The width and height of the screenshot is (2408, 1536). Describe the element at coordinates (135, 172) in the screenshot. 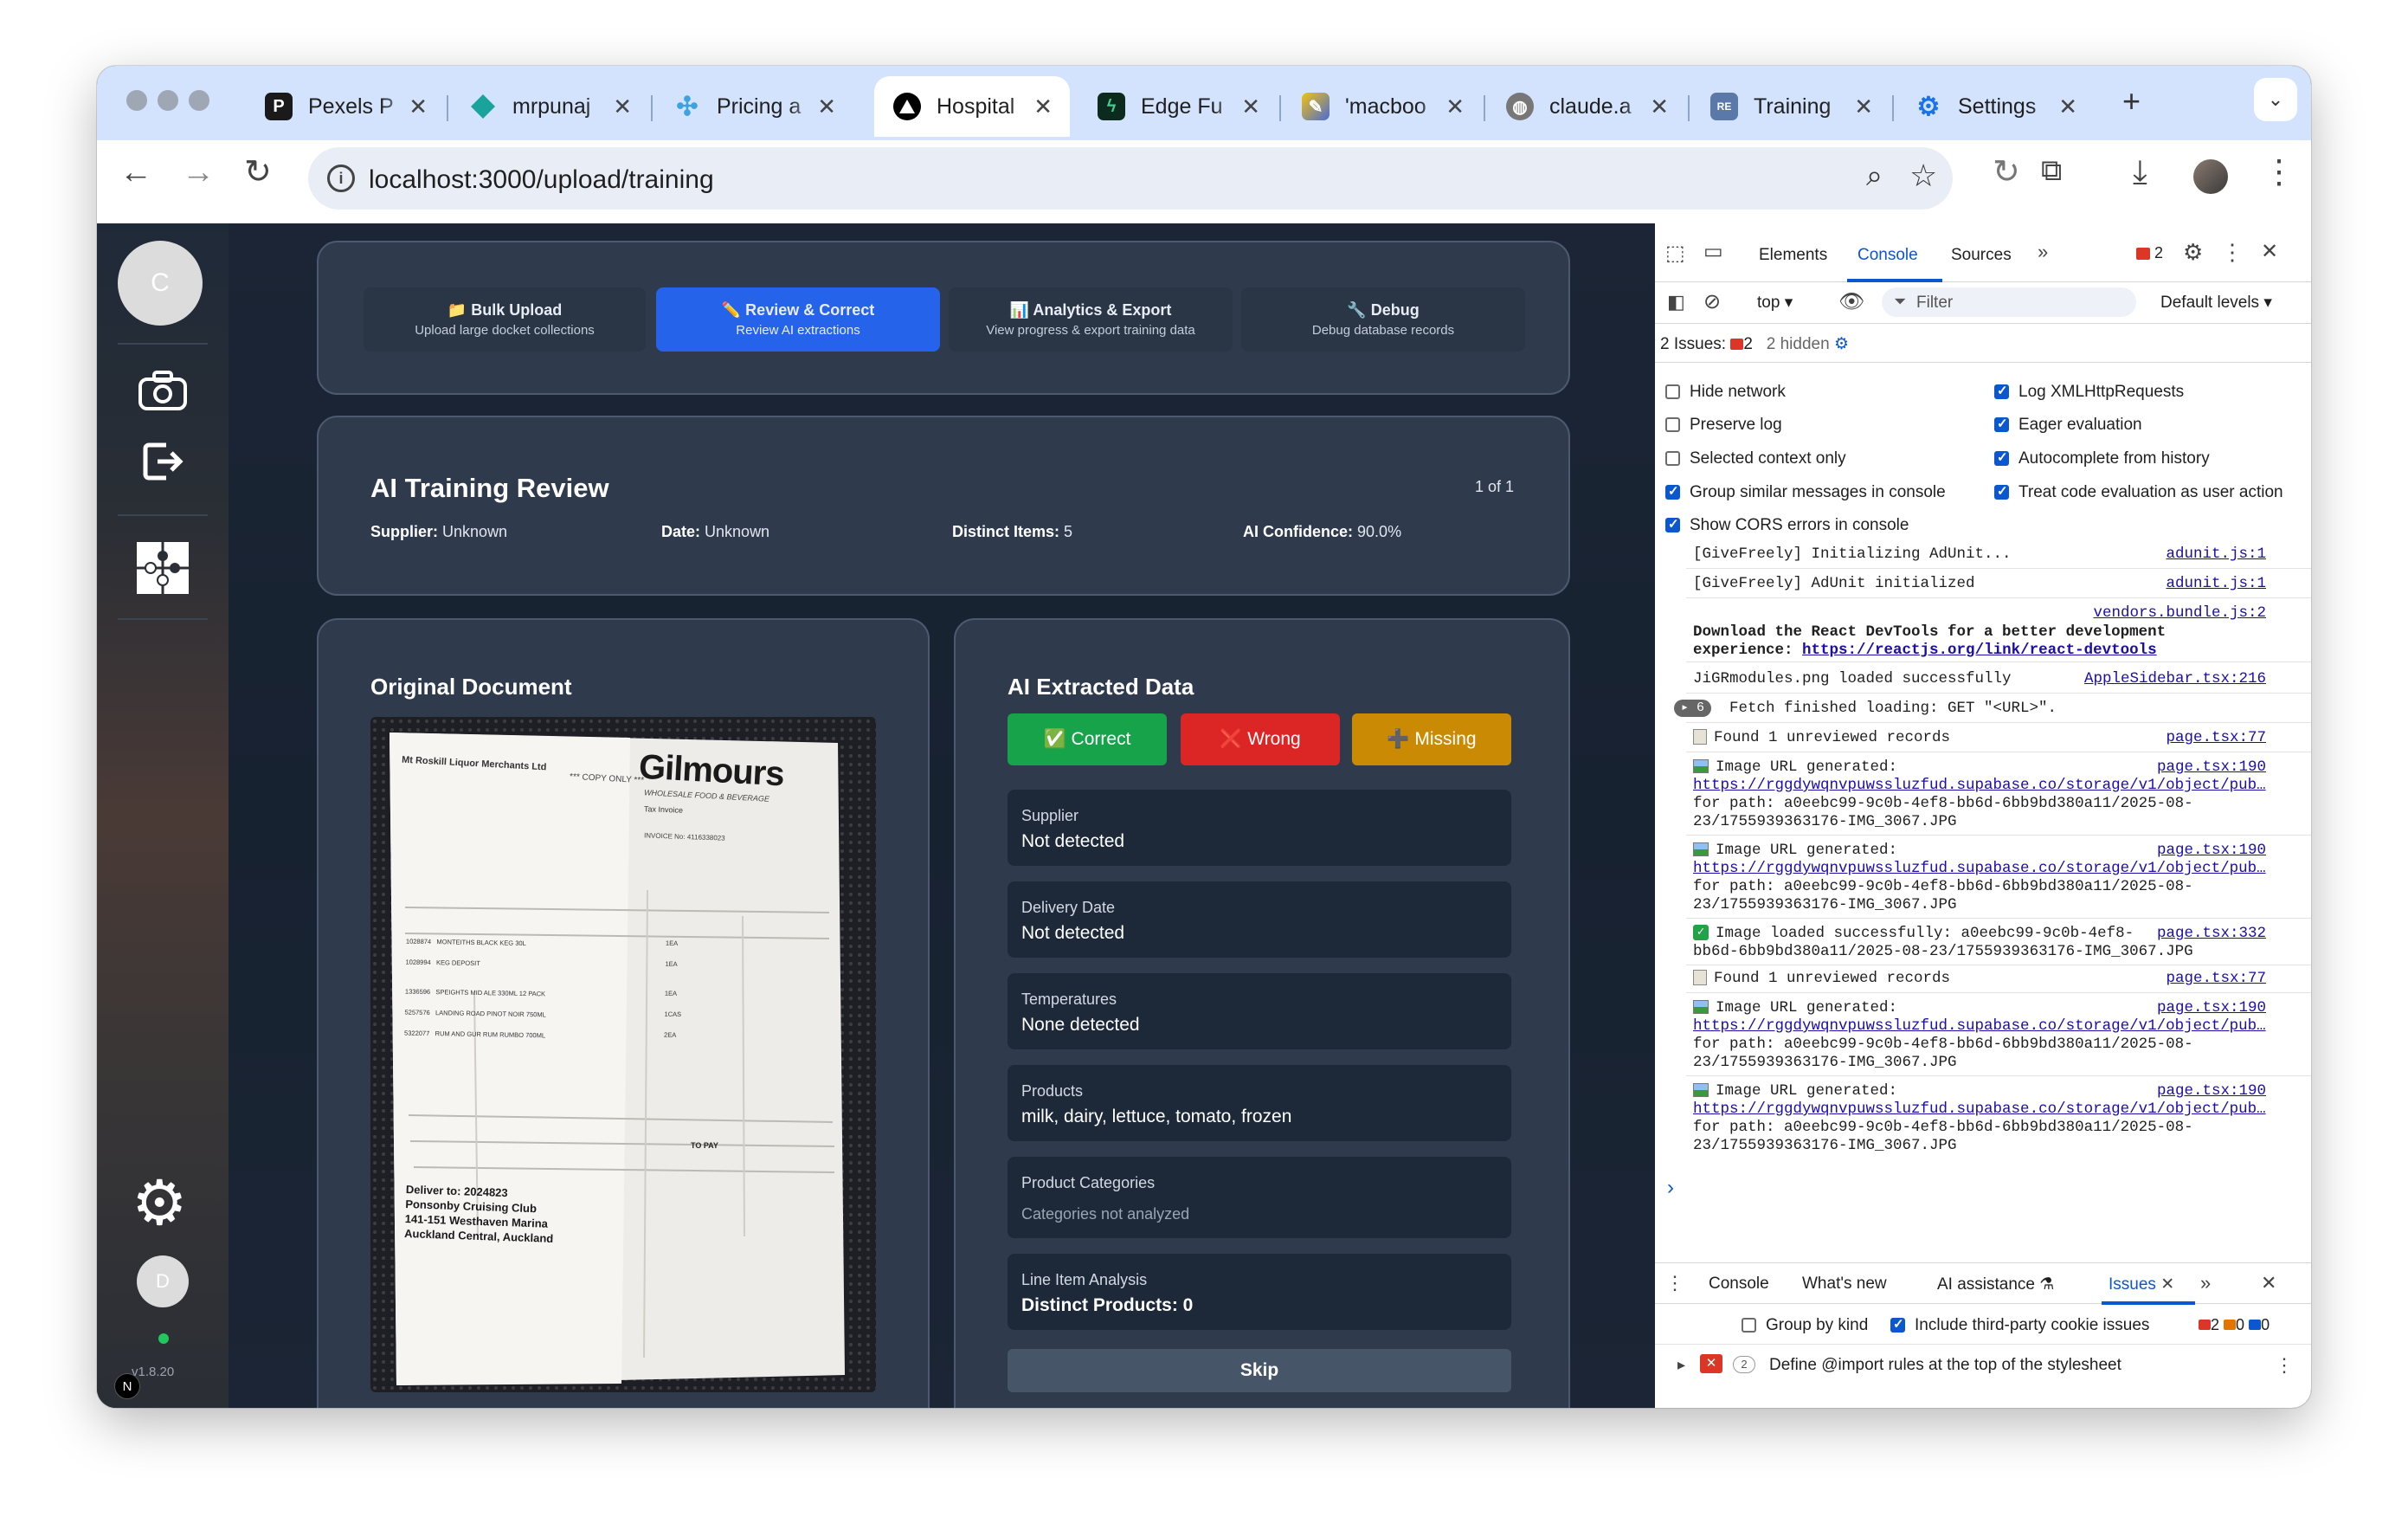

I see `back-arrow-icon: ←` at that location.